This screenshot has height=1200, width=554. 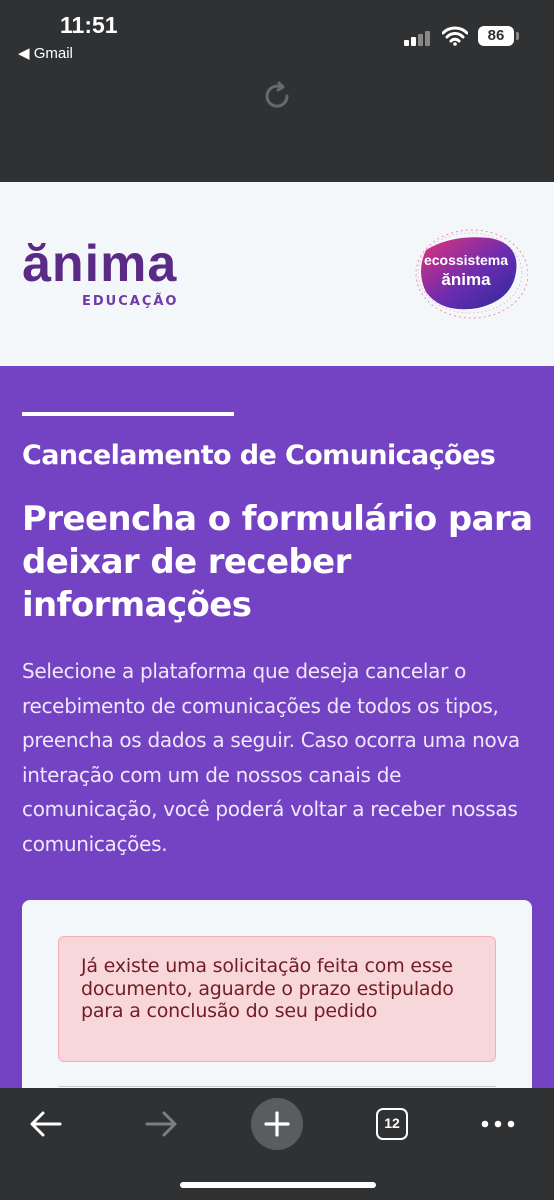 What do you see at coordinates (418, 38) in the screenshot?
I see `cellular-signal-icon` at bounding box center [418, 38].